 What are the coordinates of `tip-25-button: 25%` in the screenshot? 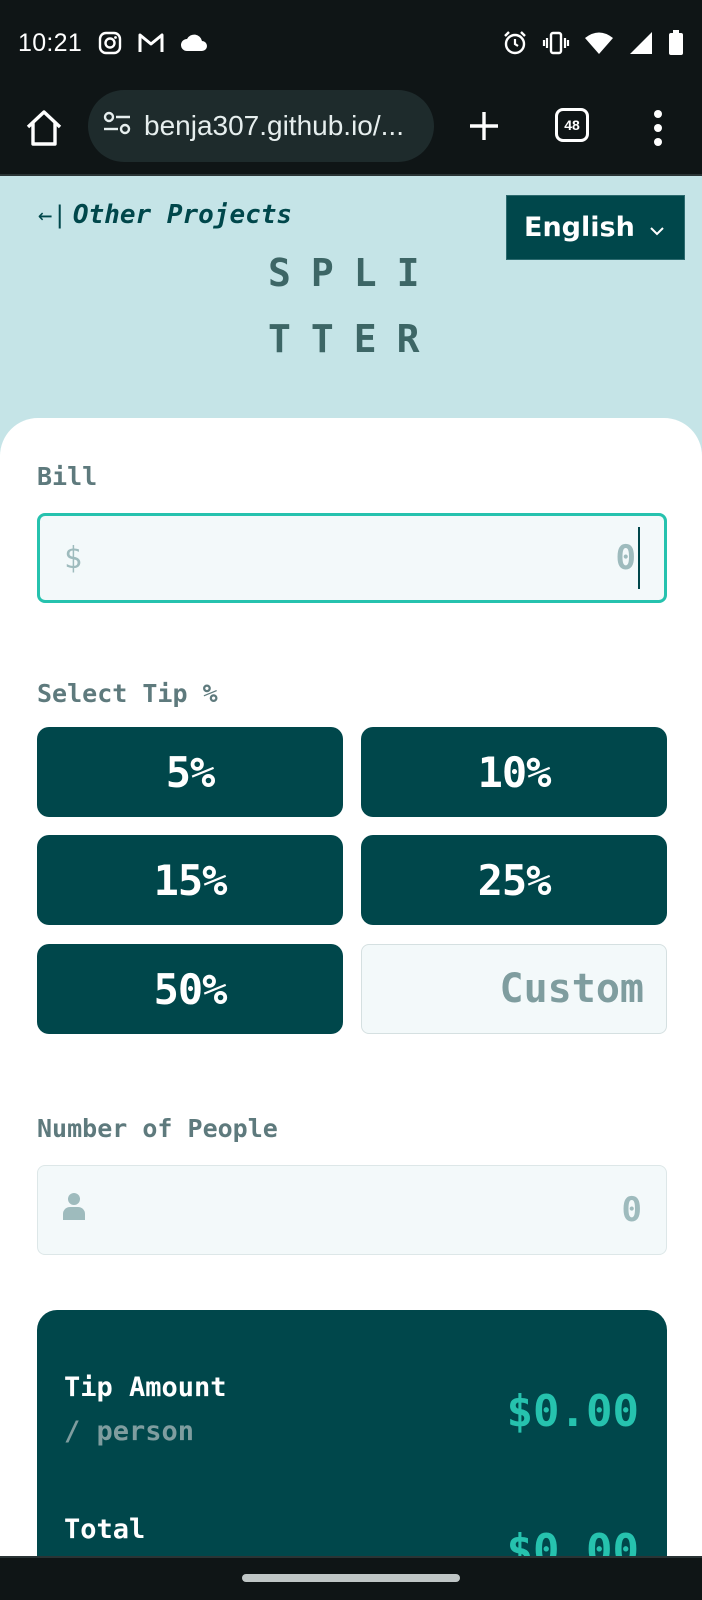 It's located at (514, 880).